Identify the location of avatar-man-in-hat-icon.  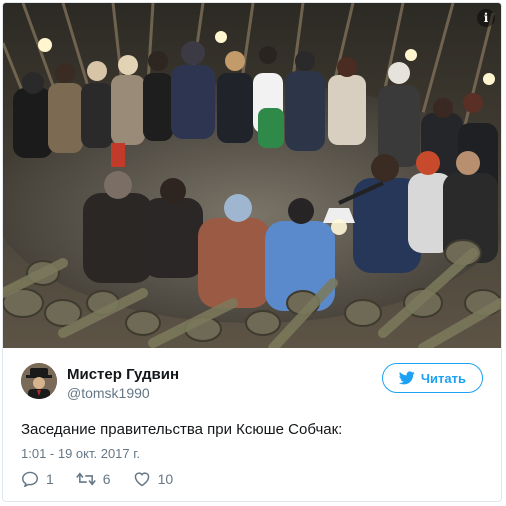
(39, 381).